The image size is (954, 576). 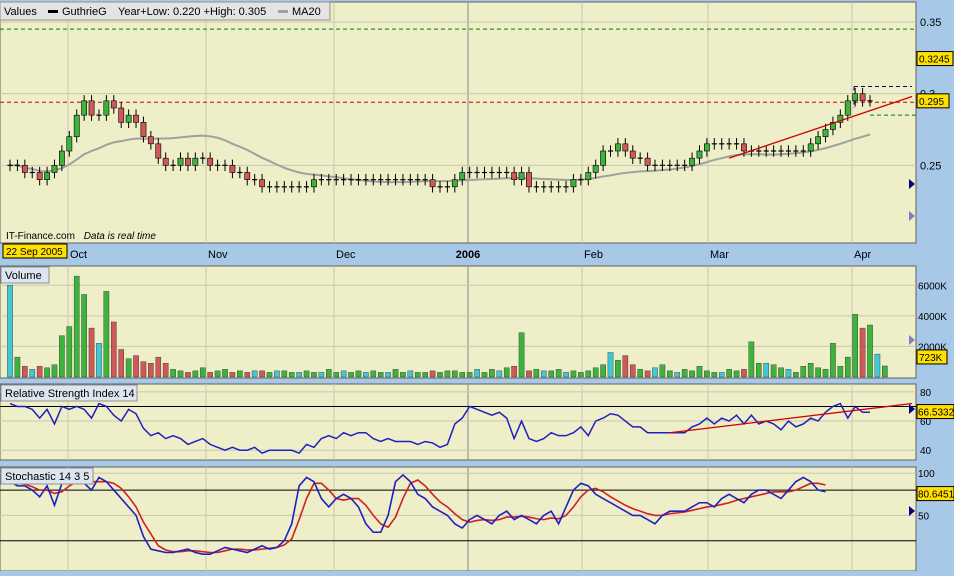 I want to click on legend-range: Year+Low: 0.220 +High: 0.305, so click(x=192, y=12).